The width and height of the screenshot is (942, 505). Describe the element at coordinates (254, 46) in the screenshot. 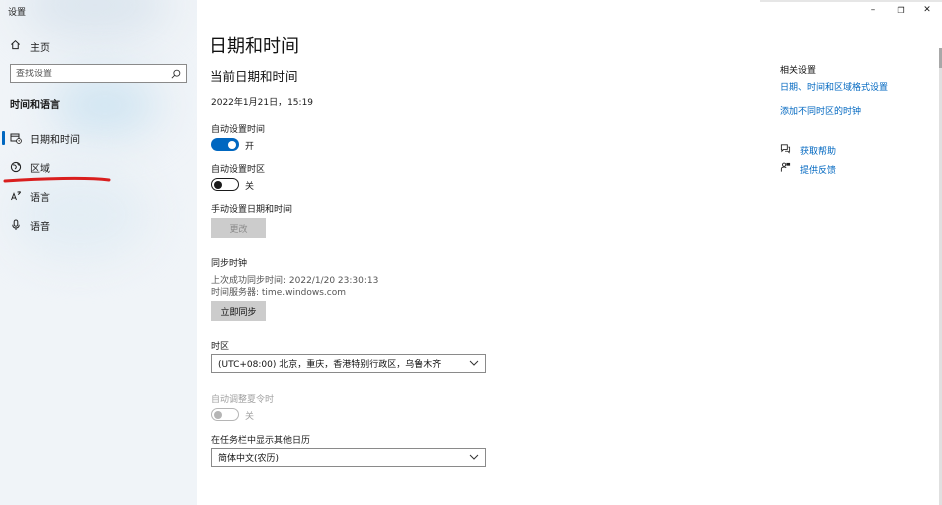

I see `page-title: 日期和时间` at that location.